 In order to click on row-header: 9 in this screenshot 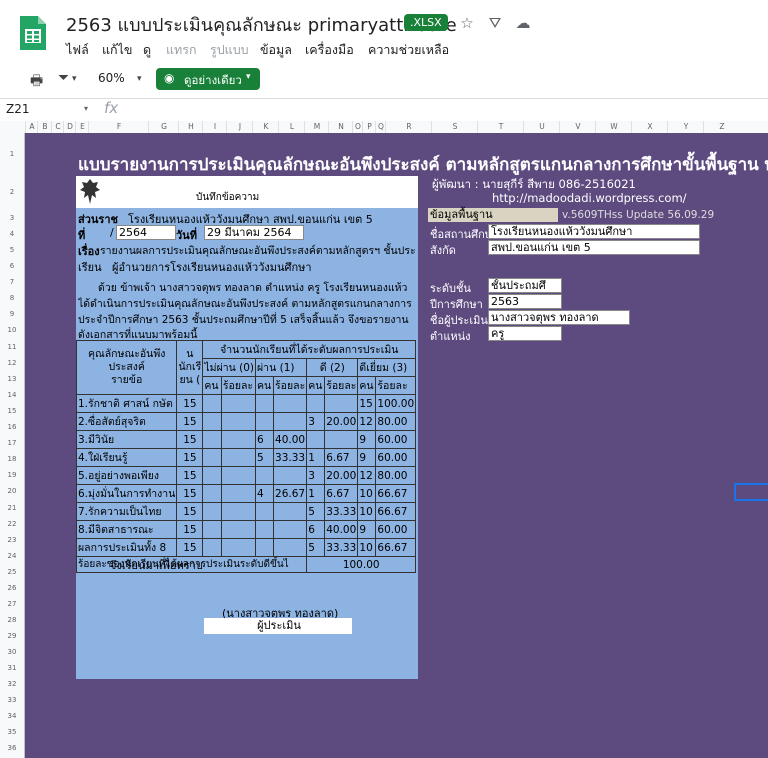, I will do `click(12, 314)`.